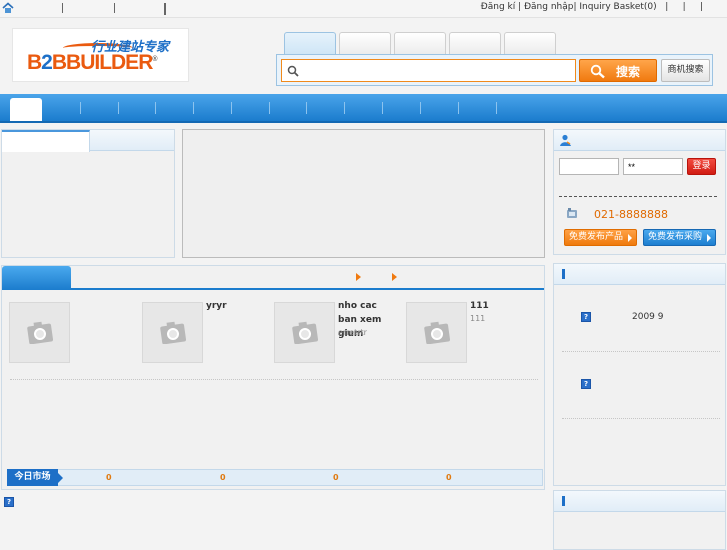 This screenshot has width=727, height=550. What do you see at coordinates (498, 7) in the screenshot?
I see `register-link: Đăng kí` at bounding box center [498, 7].